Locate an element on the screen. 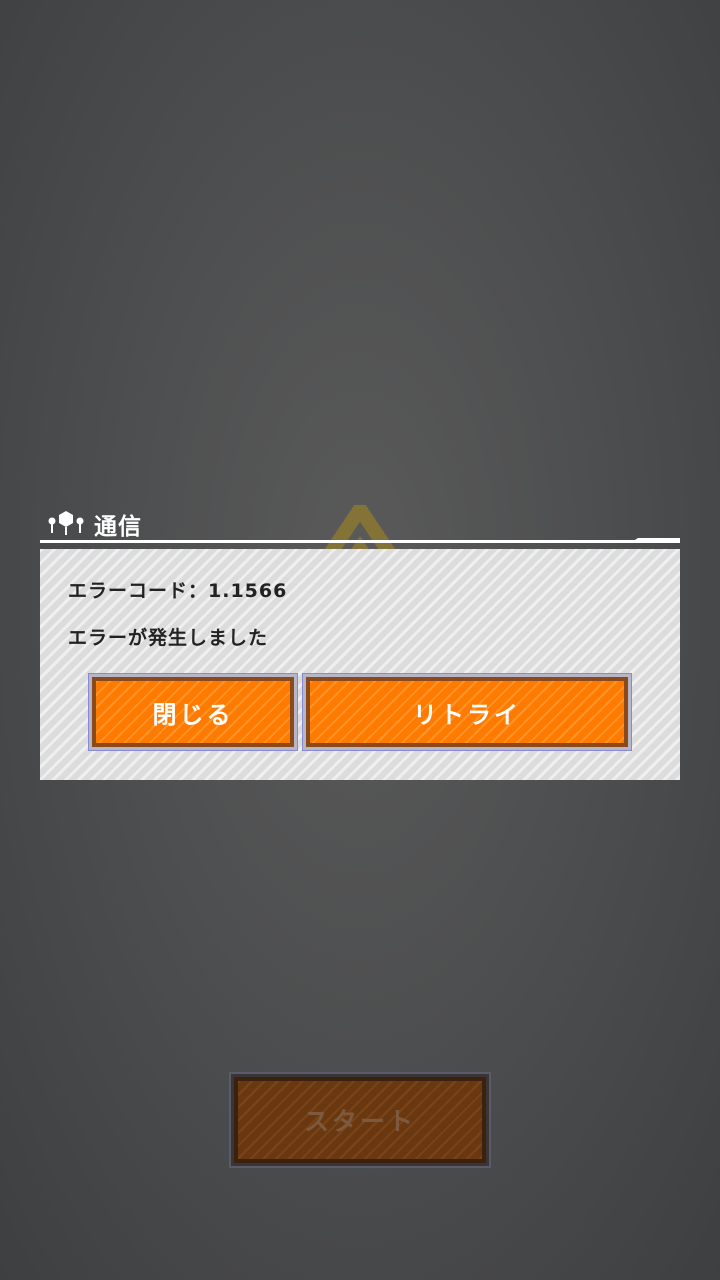 Image resolution: width=720 pixels, height=1280 pixels. start-button: スタート is located at coordinates (360, 1120).